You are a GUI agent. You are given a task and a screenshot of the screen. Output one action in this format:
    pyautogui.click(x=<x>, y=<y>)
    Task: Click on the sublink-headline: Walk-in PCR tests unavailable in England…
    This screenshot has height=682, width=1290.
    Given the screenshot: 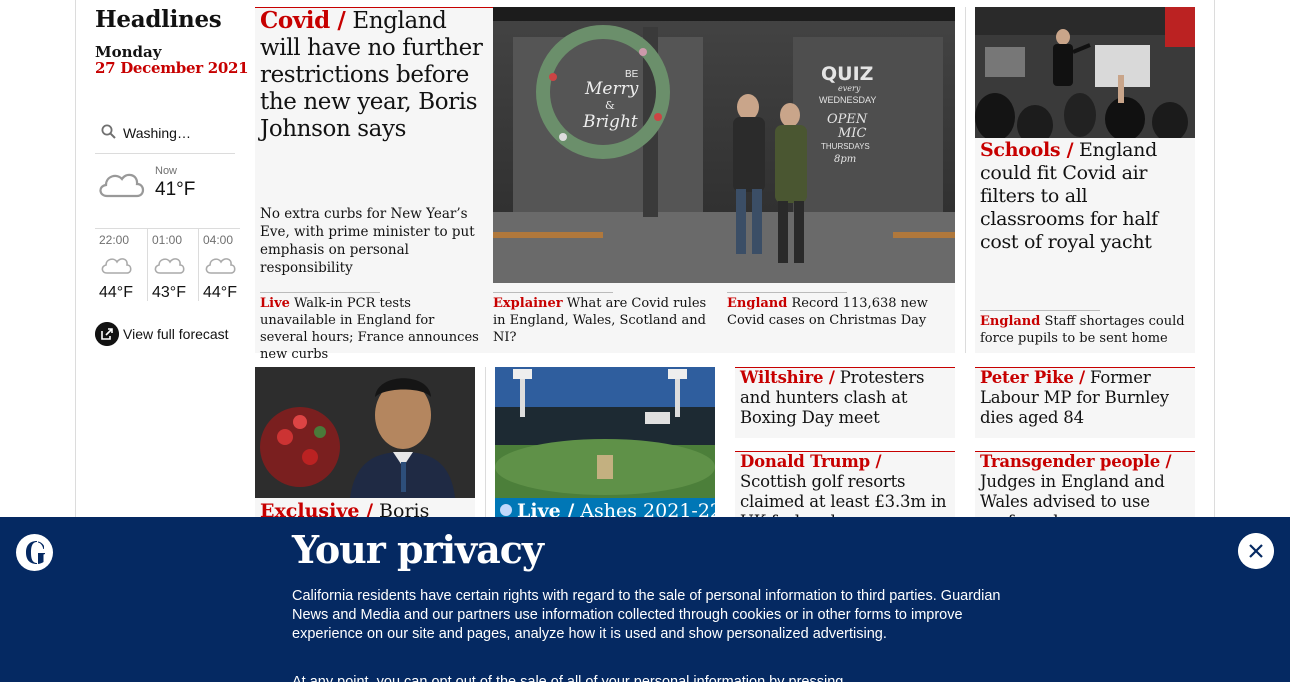 What is the action you would take?
    pyautogui.click(x=369, y=329)
    